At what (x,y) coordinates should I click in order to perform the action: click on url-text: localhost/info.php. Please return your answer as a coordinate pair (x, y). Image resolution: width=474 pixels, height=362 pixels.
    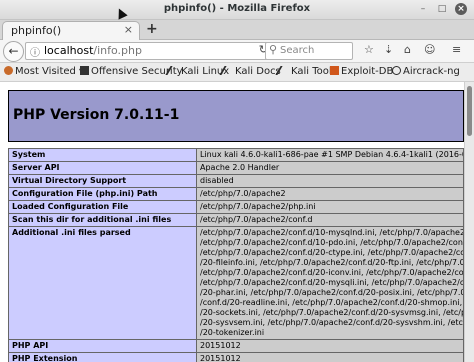
    Looking at the image, I should click on (93, 50).